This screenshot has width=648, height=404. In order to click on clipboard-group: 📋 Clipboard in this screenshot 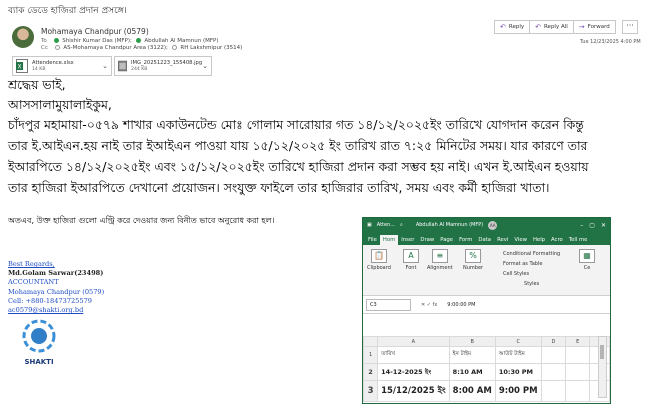, I will do `click(379, 260)`.